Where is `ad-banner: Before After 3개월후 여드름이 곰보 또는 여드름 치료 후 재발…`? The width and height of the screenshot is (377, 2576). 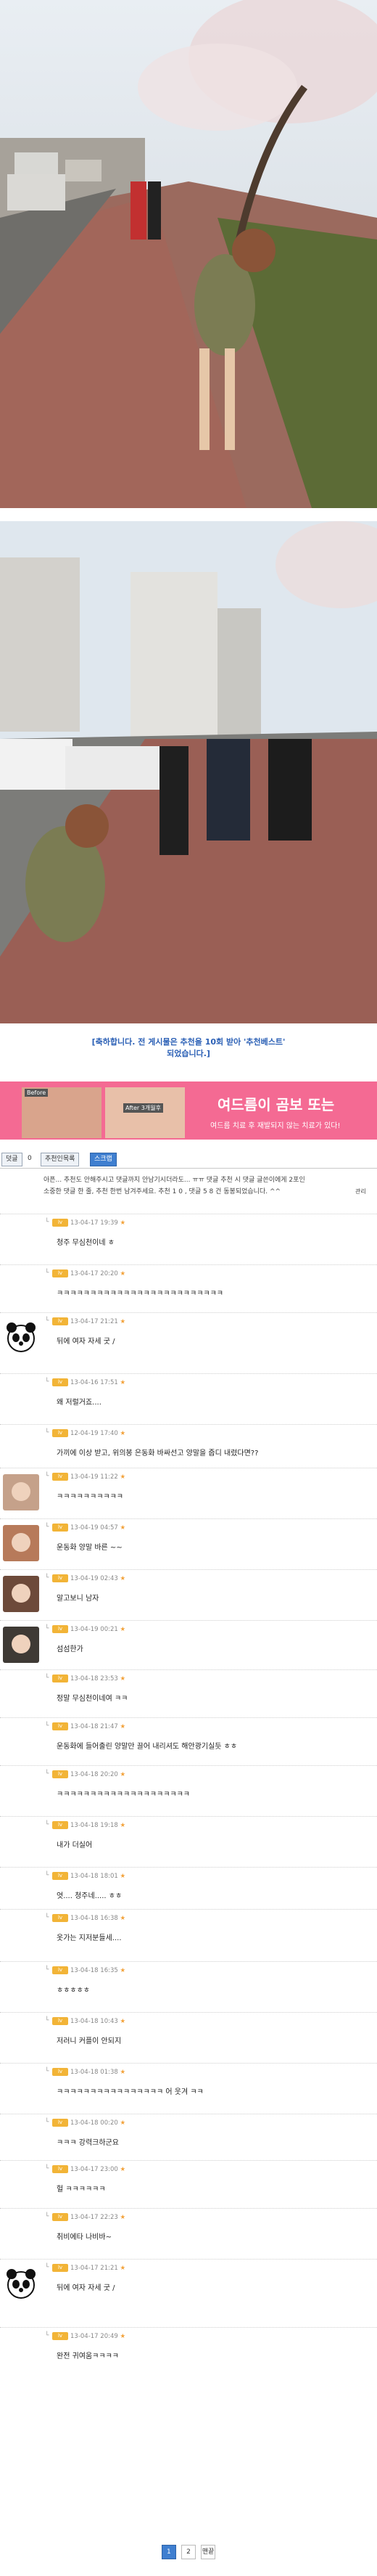
ad-banner: Before After 3개월후 여드름이 곰보 또는 여드름 치료 후 재발… is located at coordinates (188, 1110).